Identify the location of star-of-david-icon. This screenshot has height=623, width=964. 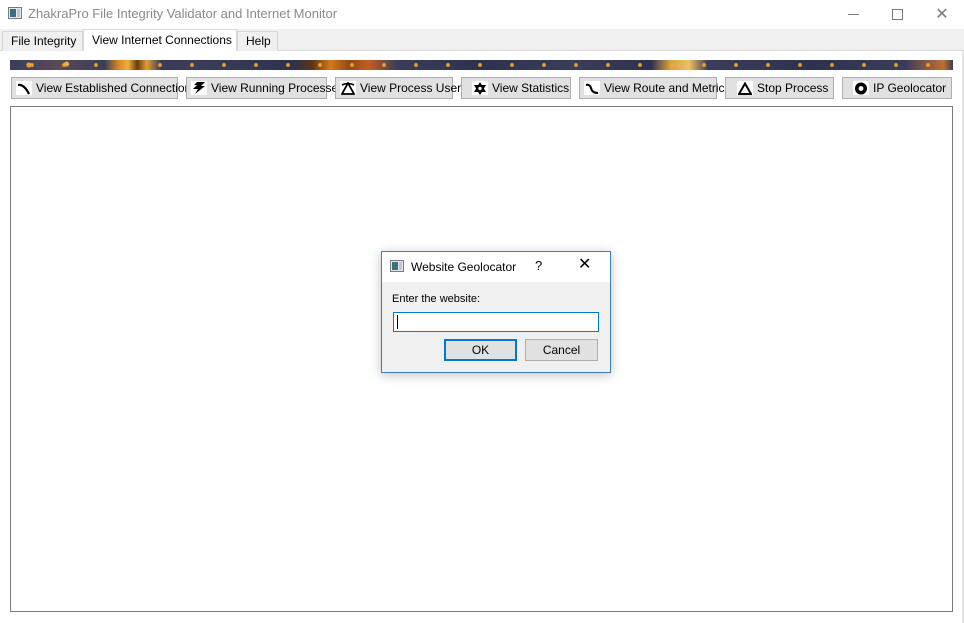
(480, 88).